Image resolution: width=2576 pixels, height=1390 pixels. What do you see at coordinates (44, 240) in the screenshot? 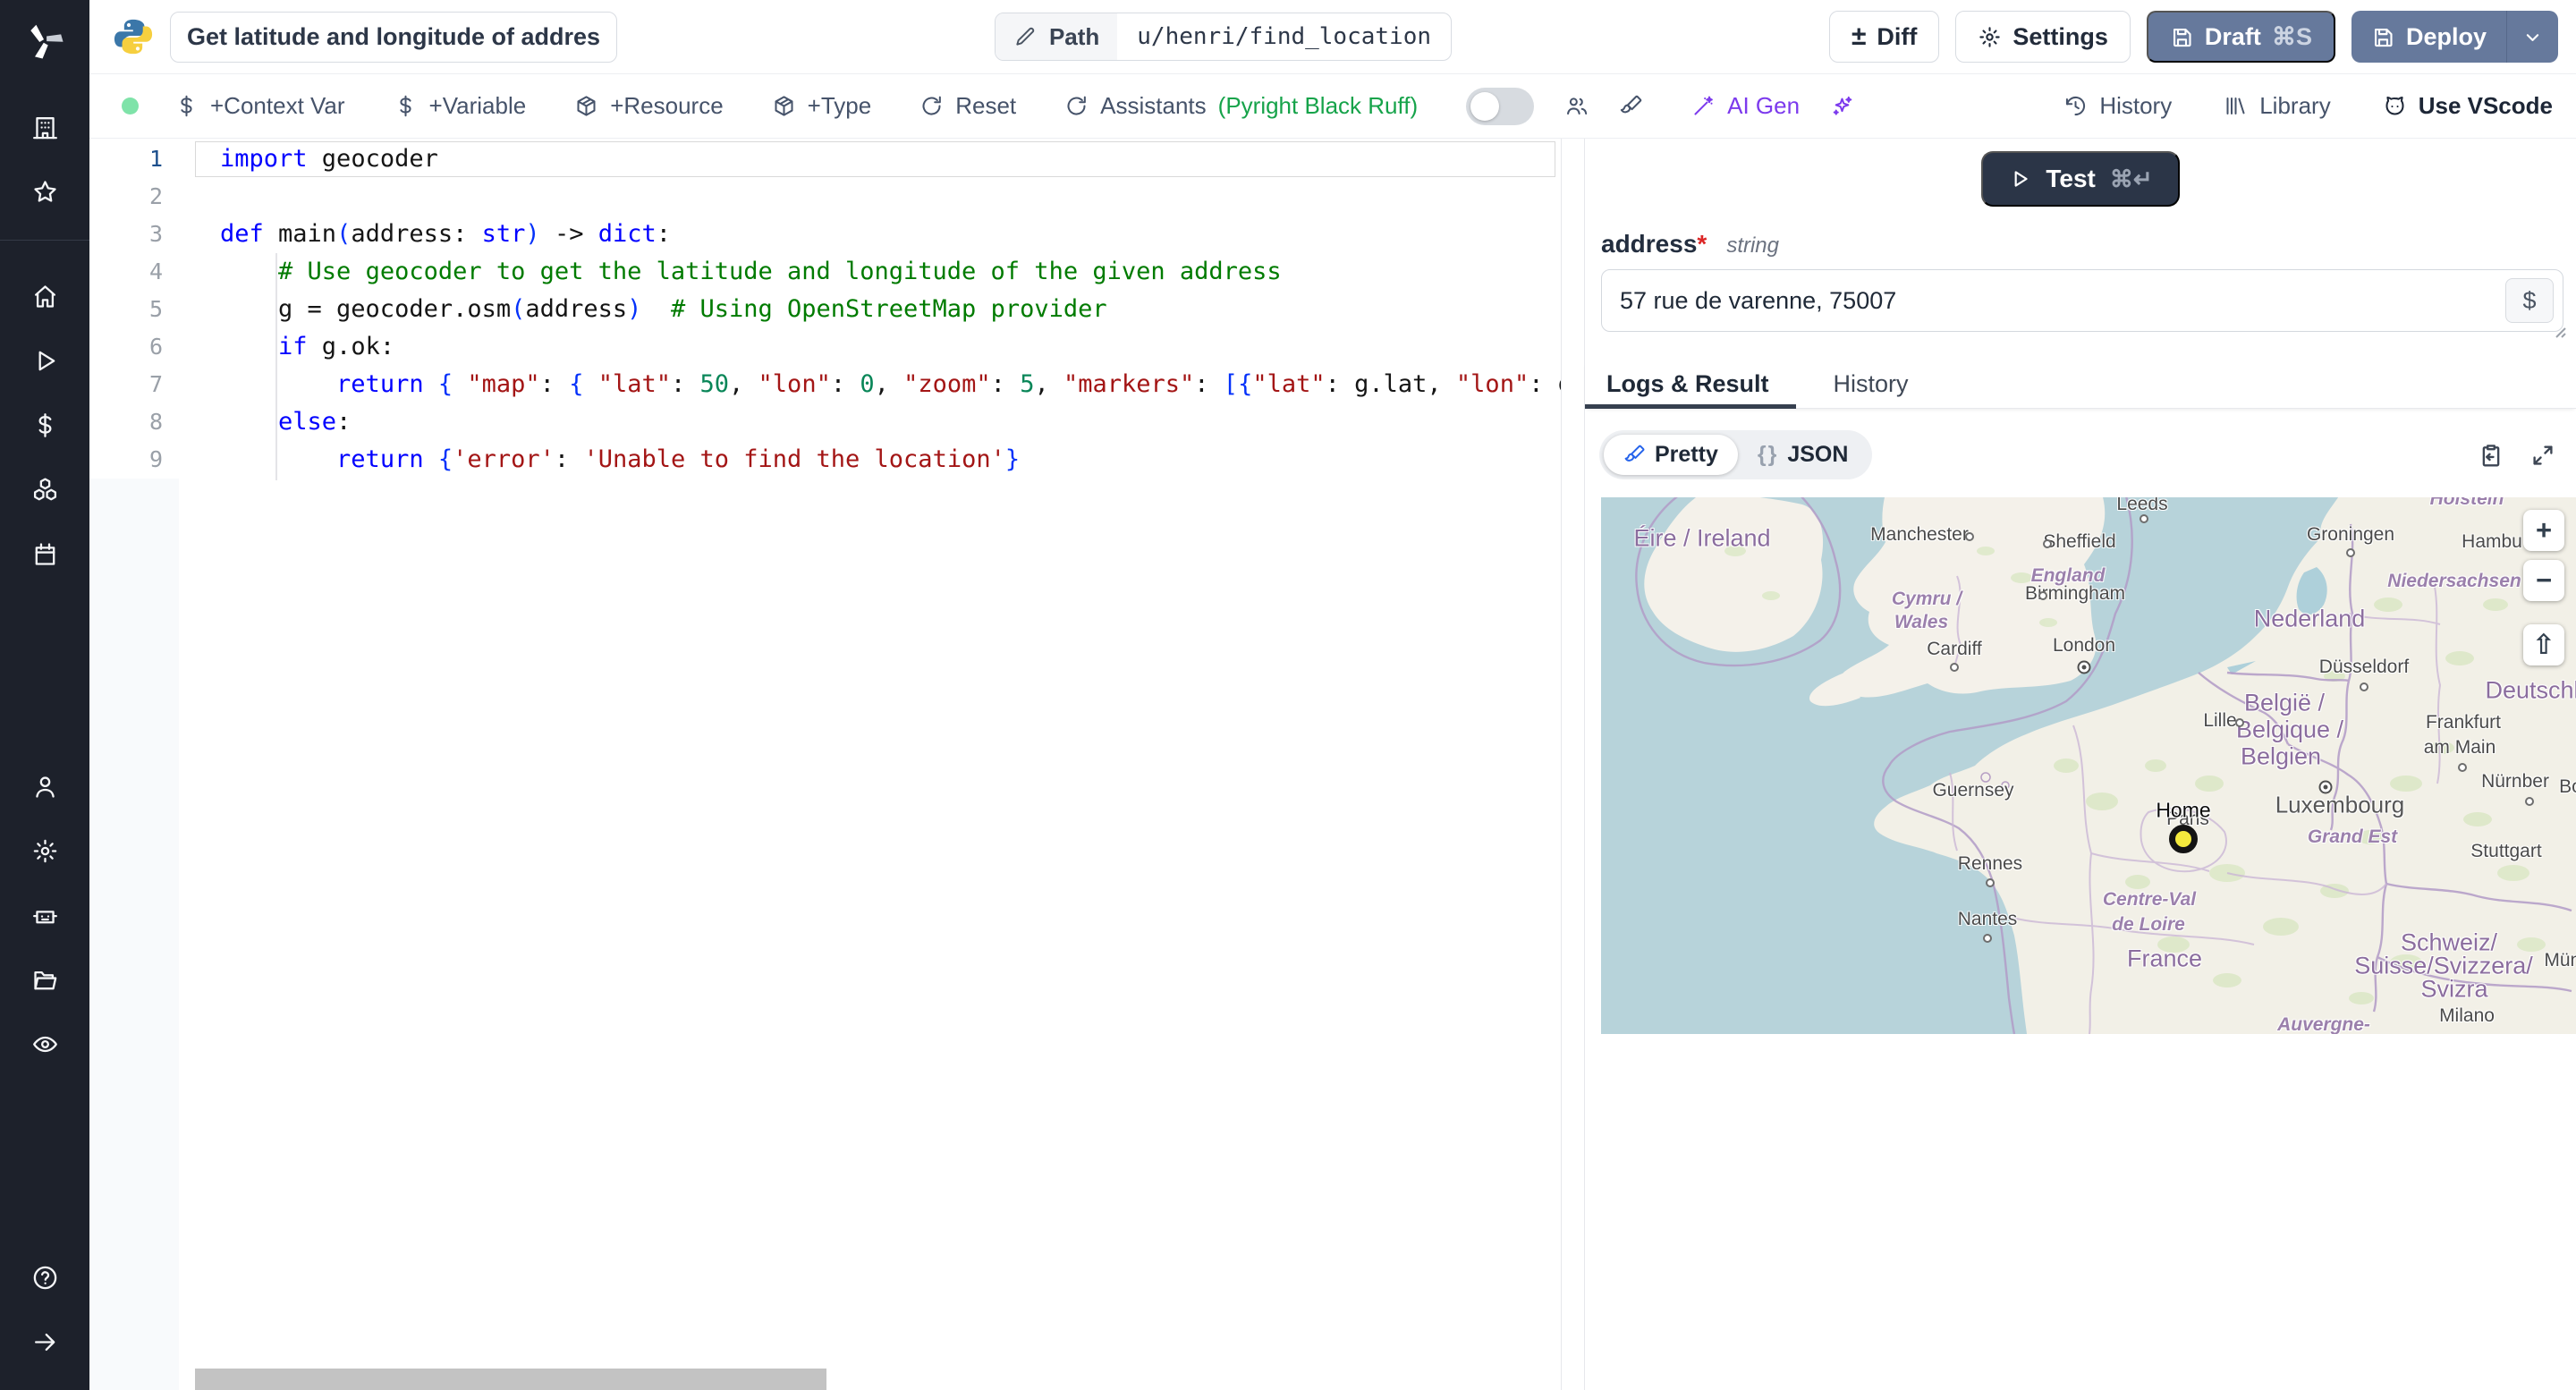
I see `sidebar-divider` at bounding box center [44, 240].